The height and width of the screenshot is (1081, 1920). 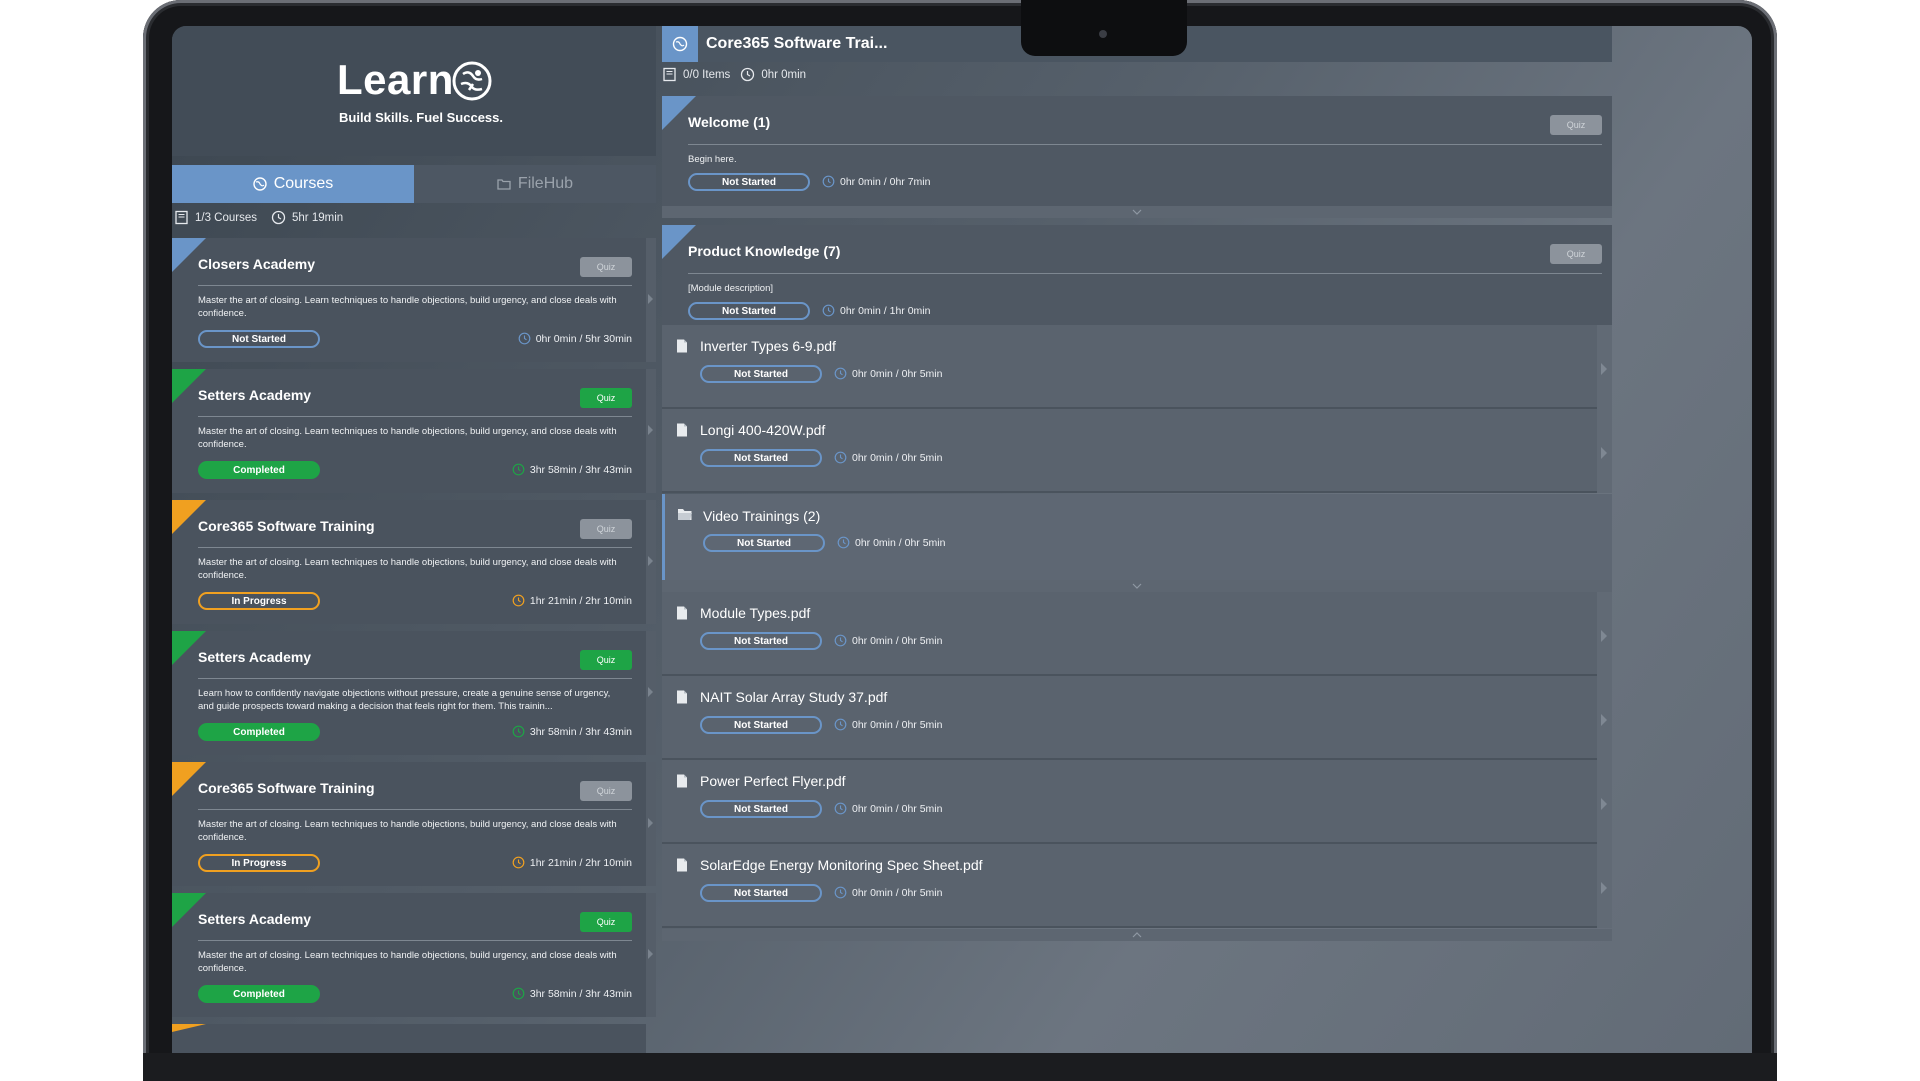 What do you see at coordinates (680, 44) in the screenshot?
I see `course-icon` at bounding box center [680, 44].